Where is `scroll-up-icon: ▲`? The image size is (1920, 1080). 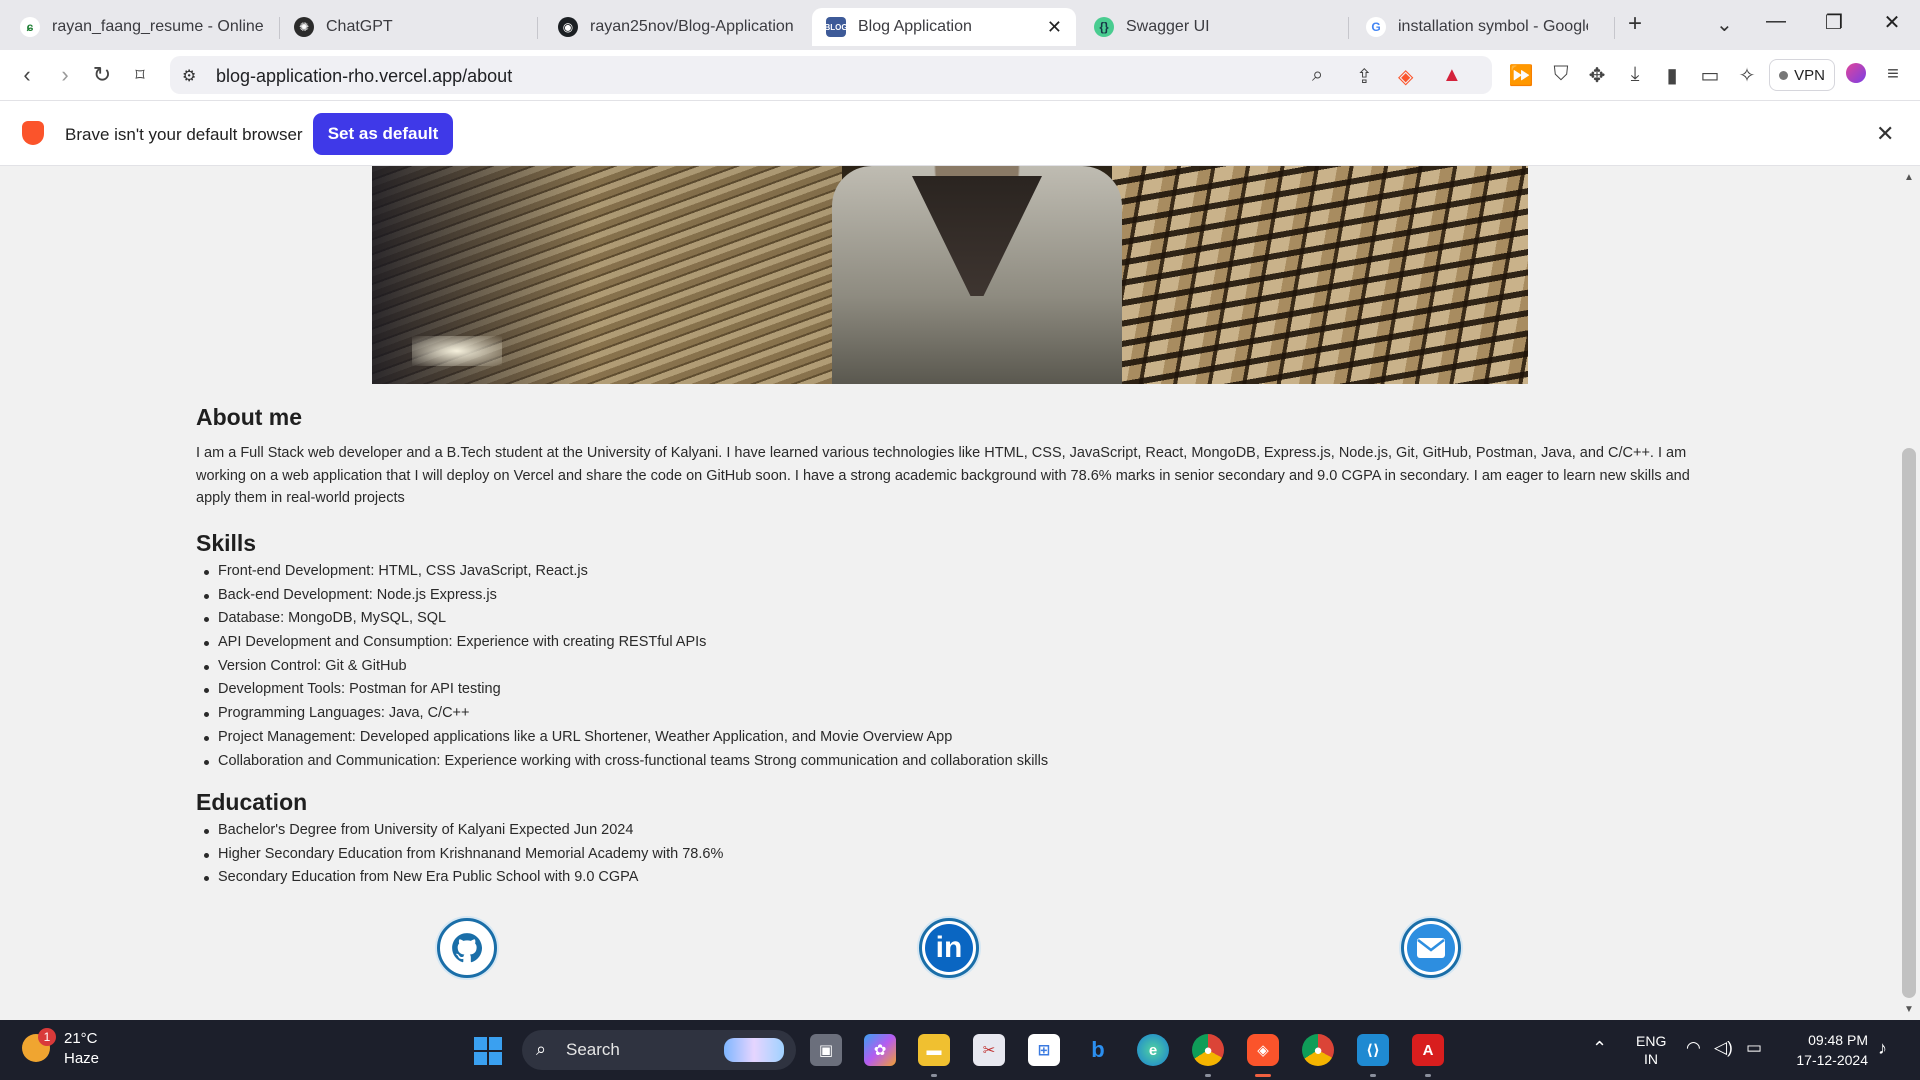
scroll-up-icon: ▲ is located at coordinates (1909, 177).